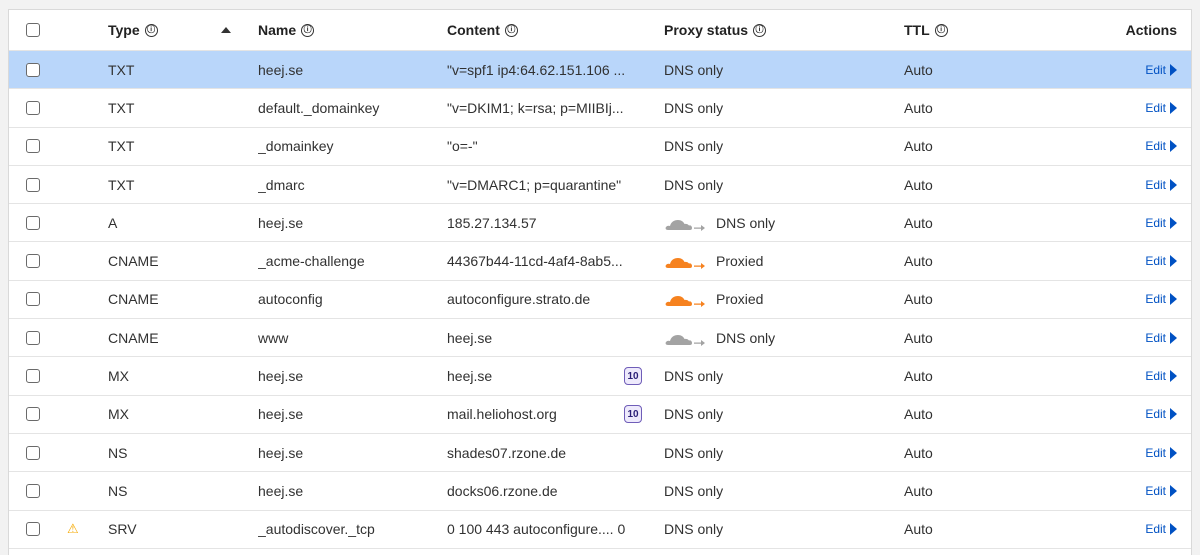 The width and height of the screenshot is (1200, 555). What do you see at coordinates (600, 147) in the screenshot?
I see `table-row: TXT _domainkey "o=-" DNS only Auto Edit` at bounding box center [600, 147].